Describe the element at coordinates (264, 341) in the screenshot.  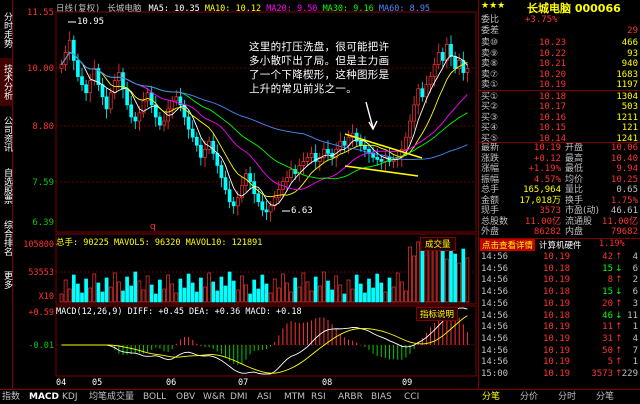
I see `macd-lines` at that location.